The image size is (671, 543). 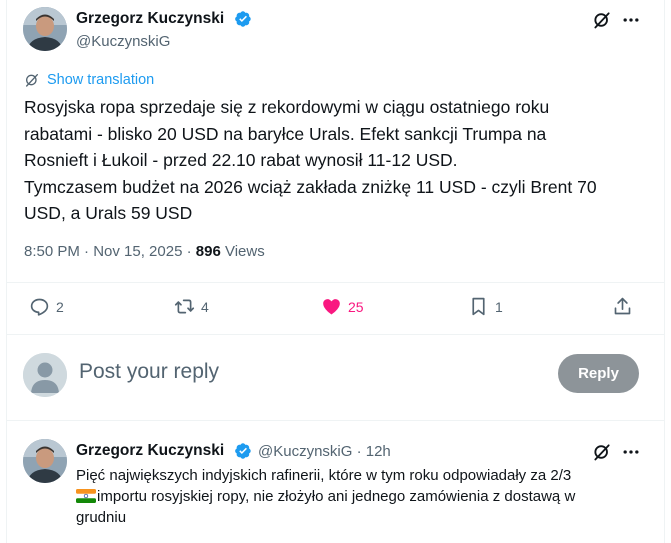 I want to click on like-count: 25, so click(x=356, y=306).